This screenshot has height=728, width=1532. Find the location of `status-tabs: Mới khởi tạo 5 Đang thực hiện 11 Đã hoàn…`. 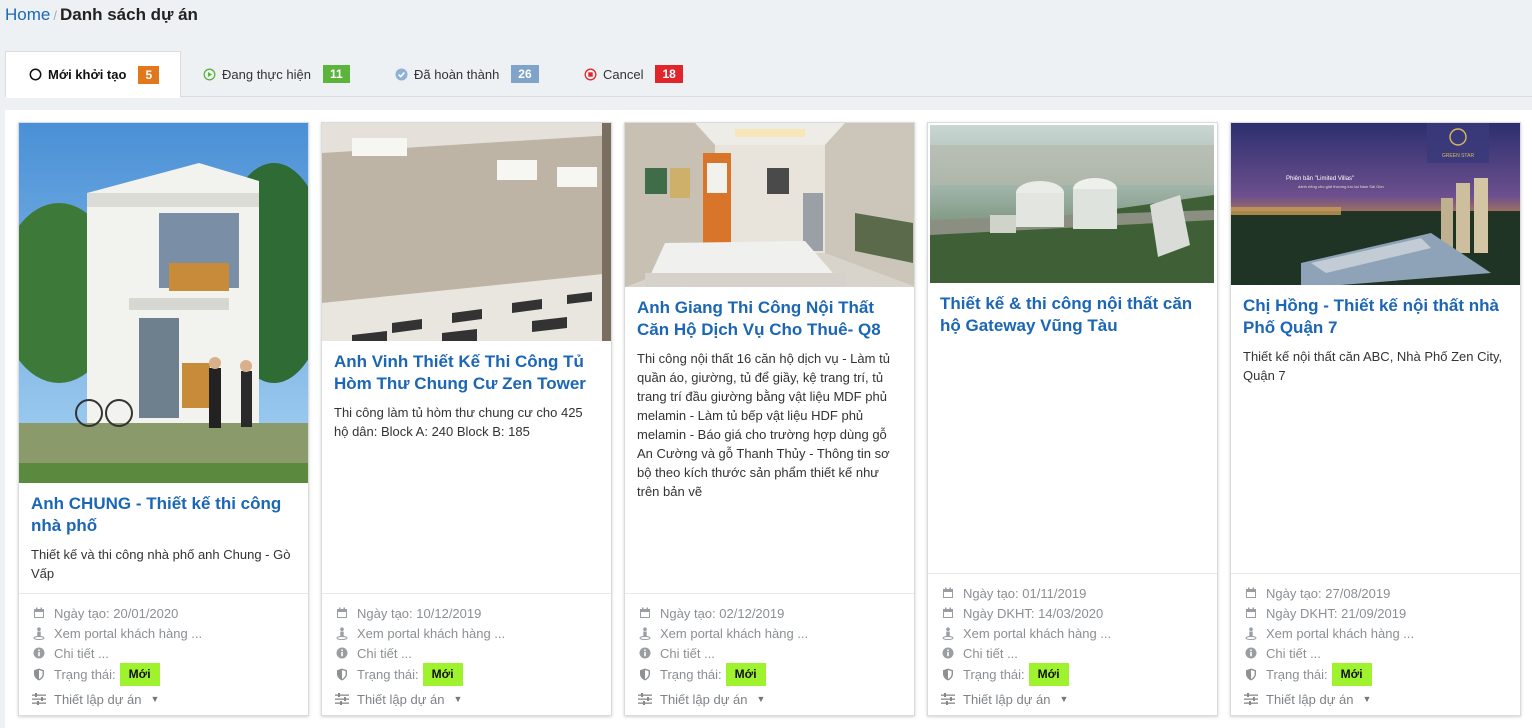

status-tabs: Mới khởi tạo 5 Đang thực hiện 11 Đã hoàn… is located at coordinates (768, 74).